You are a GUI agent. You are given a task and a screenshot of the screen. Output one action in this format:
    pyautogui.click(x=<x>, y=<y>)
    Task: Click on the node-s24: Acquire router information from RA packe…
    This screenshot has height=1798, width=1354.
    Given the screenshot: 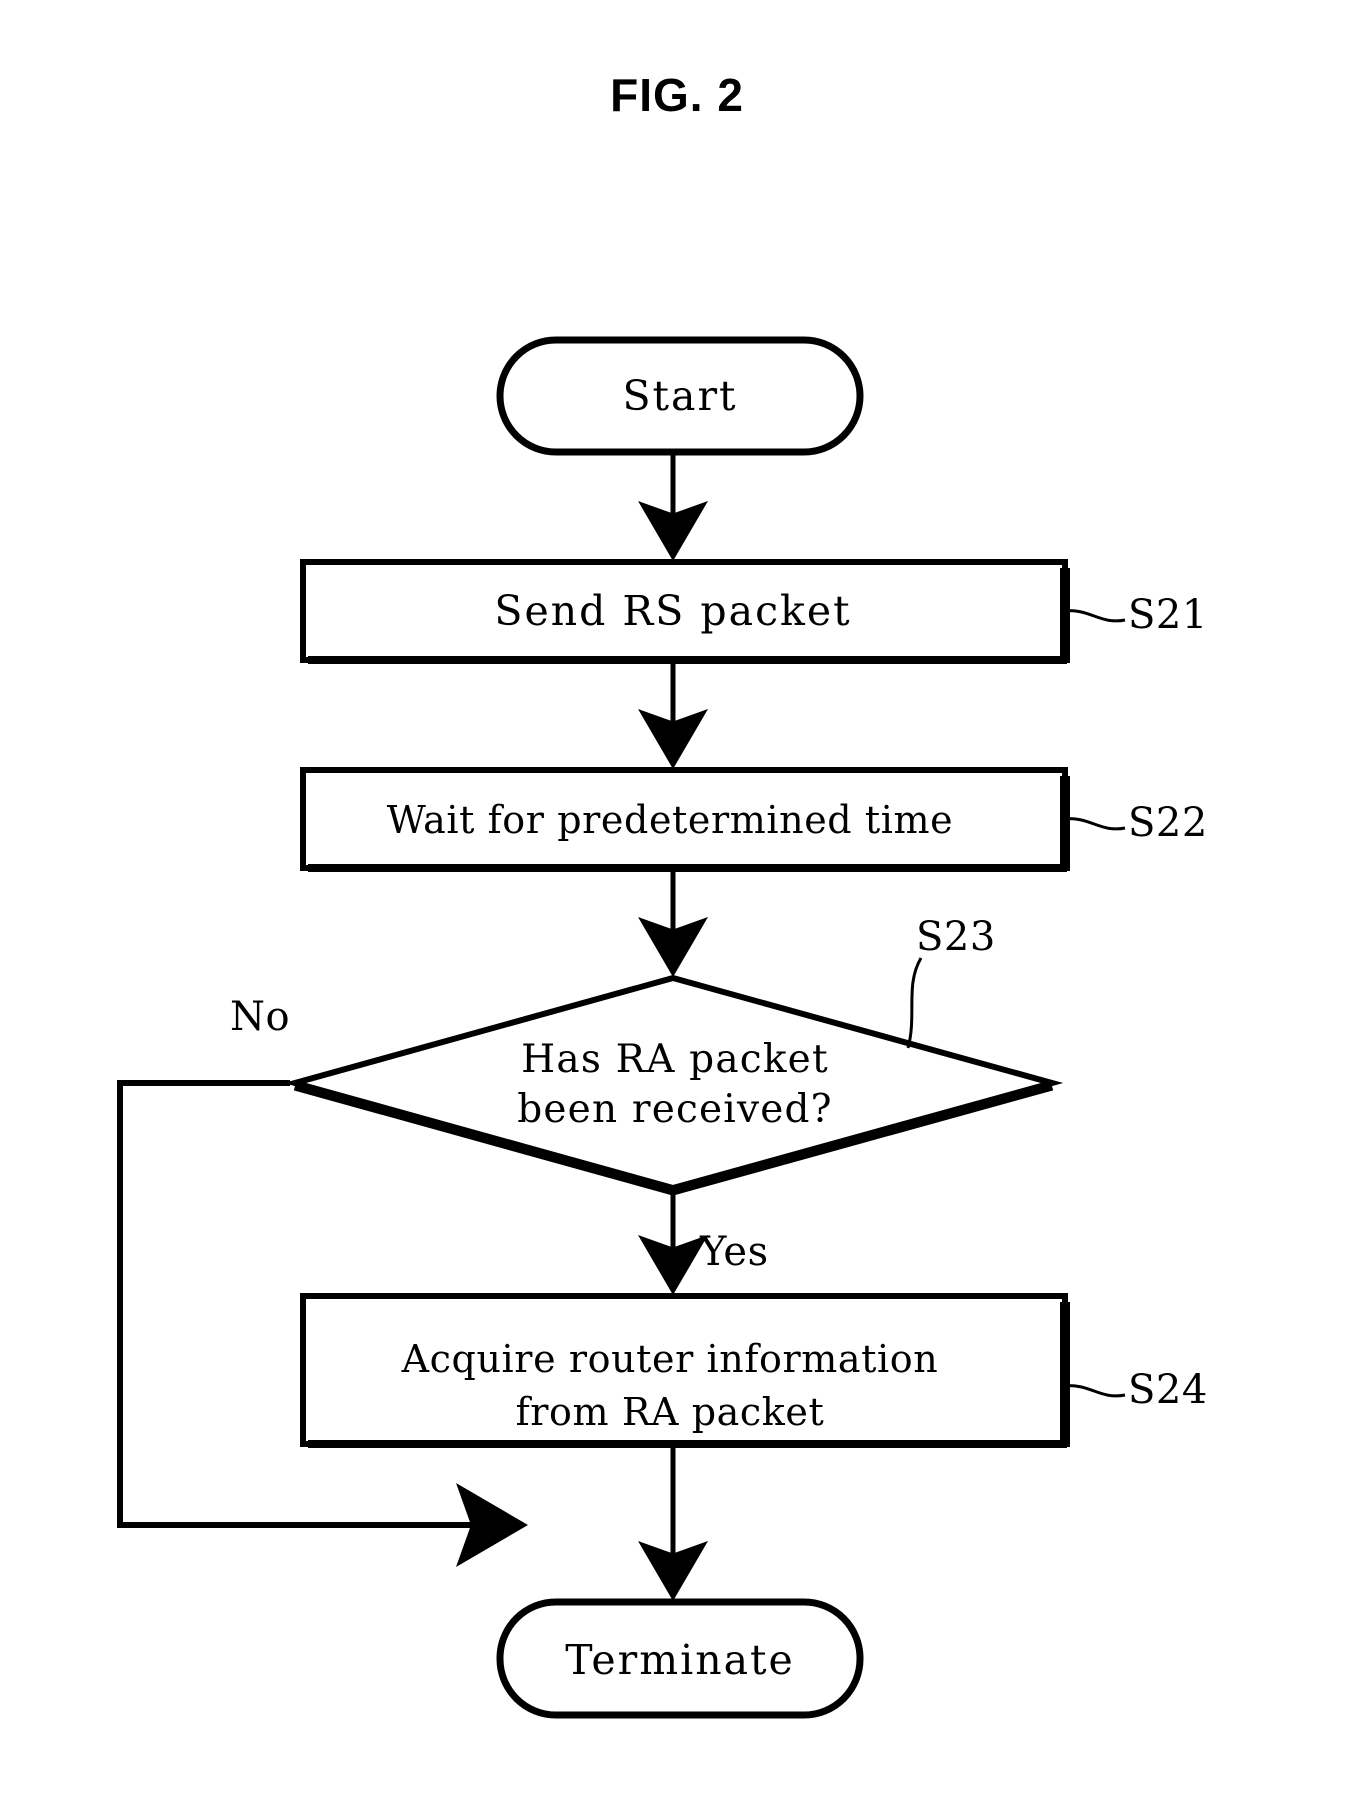 What is the action you would take?
    pyautogui.click(x=754, y=1370)
    